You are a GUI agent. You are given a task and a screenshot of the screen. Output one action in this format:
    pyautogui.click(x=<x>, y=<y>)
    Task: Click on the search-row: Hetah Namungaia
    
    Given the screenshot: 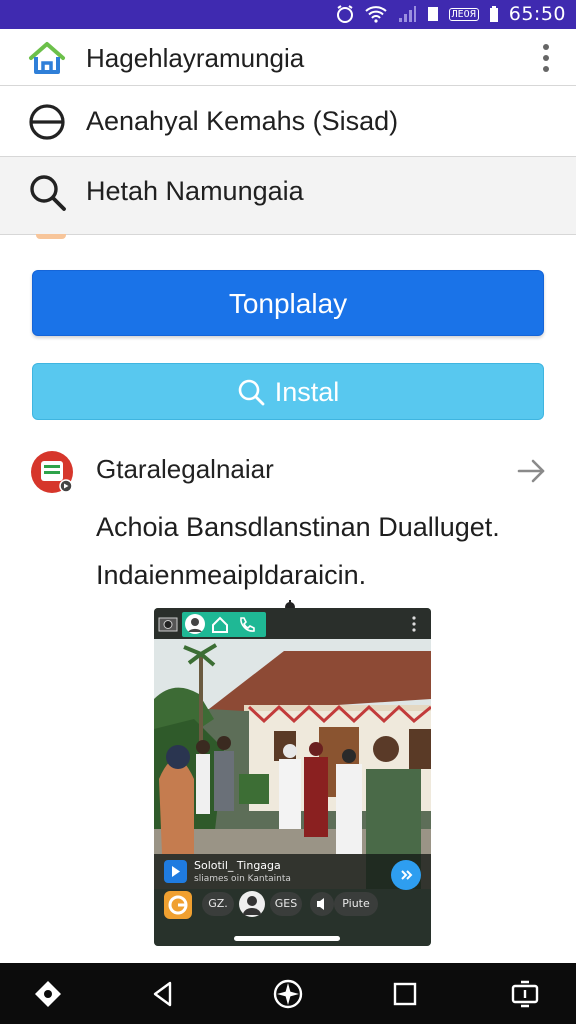 What is the action you would take?
    pyautogui.click(x=288, y=196)
    